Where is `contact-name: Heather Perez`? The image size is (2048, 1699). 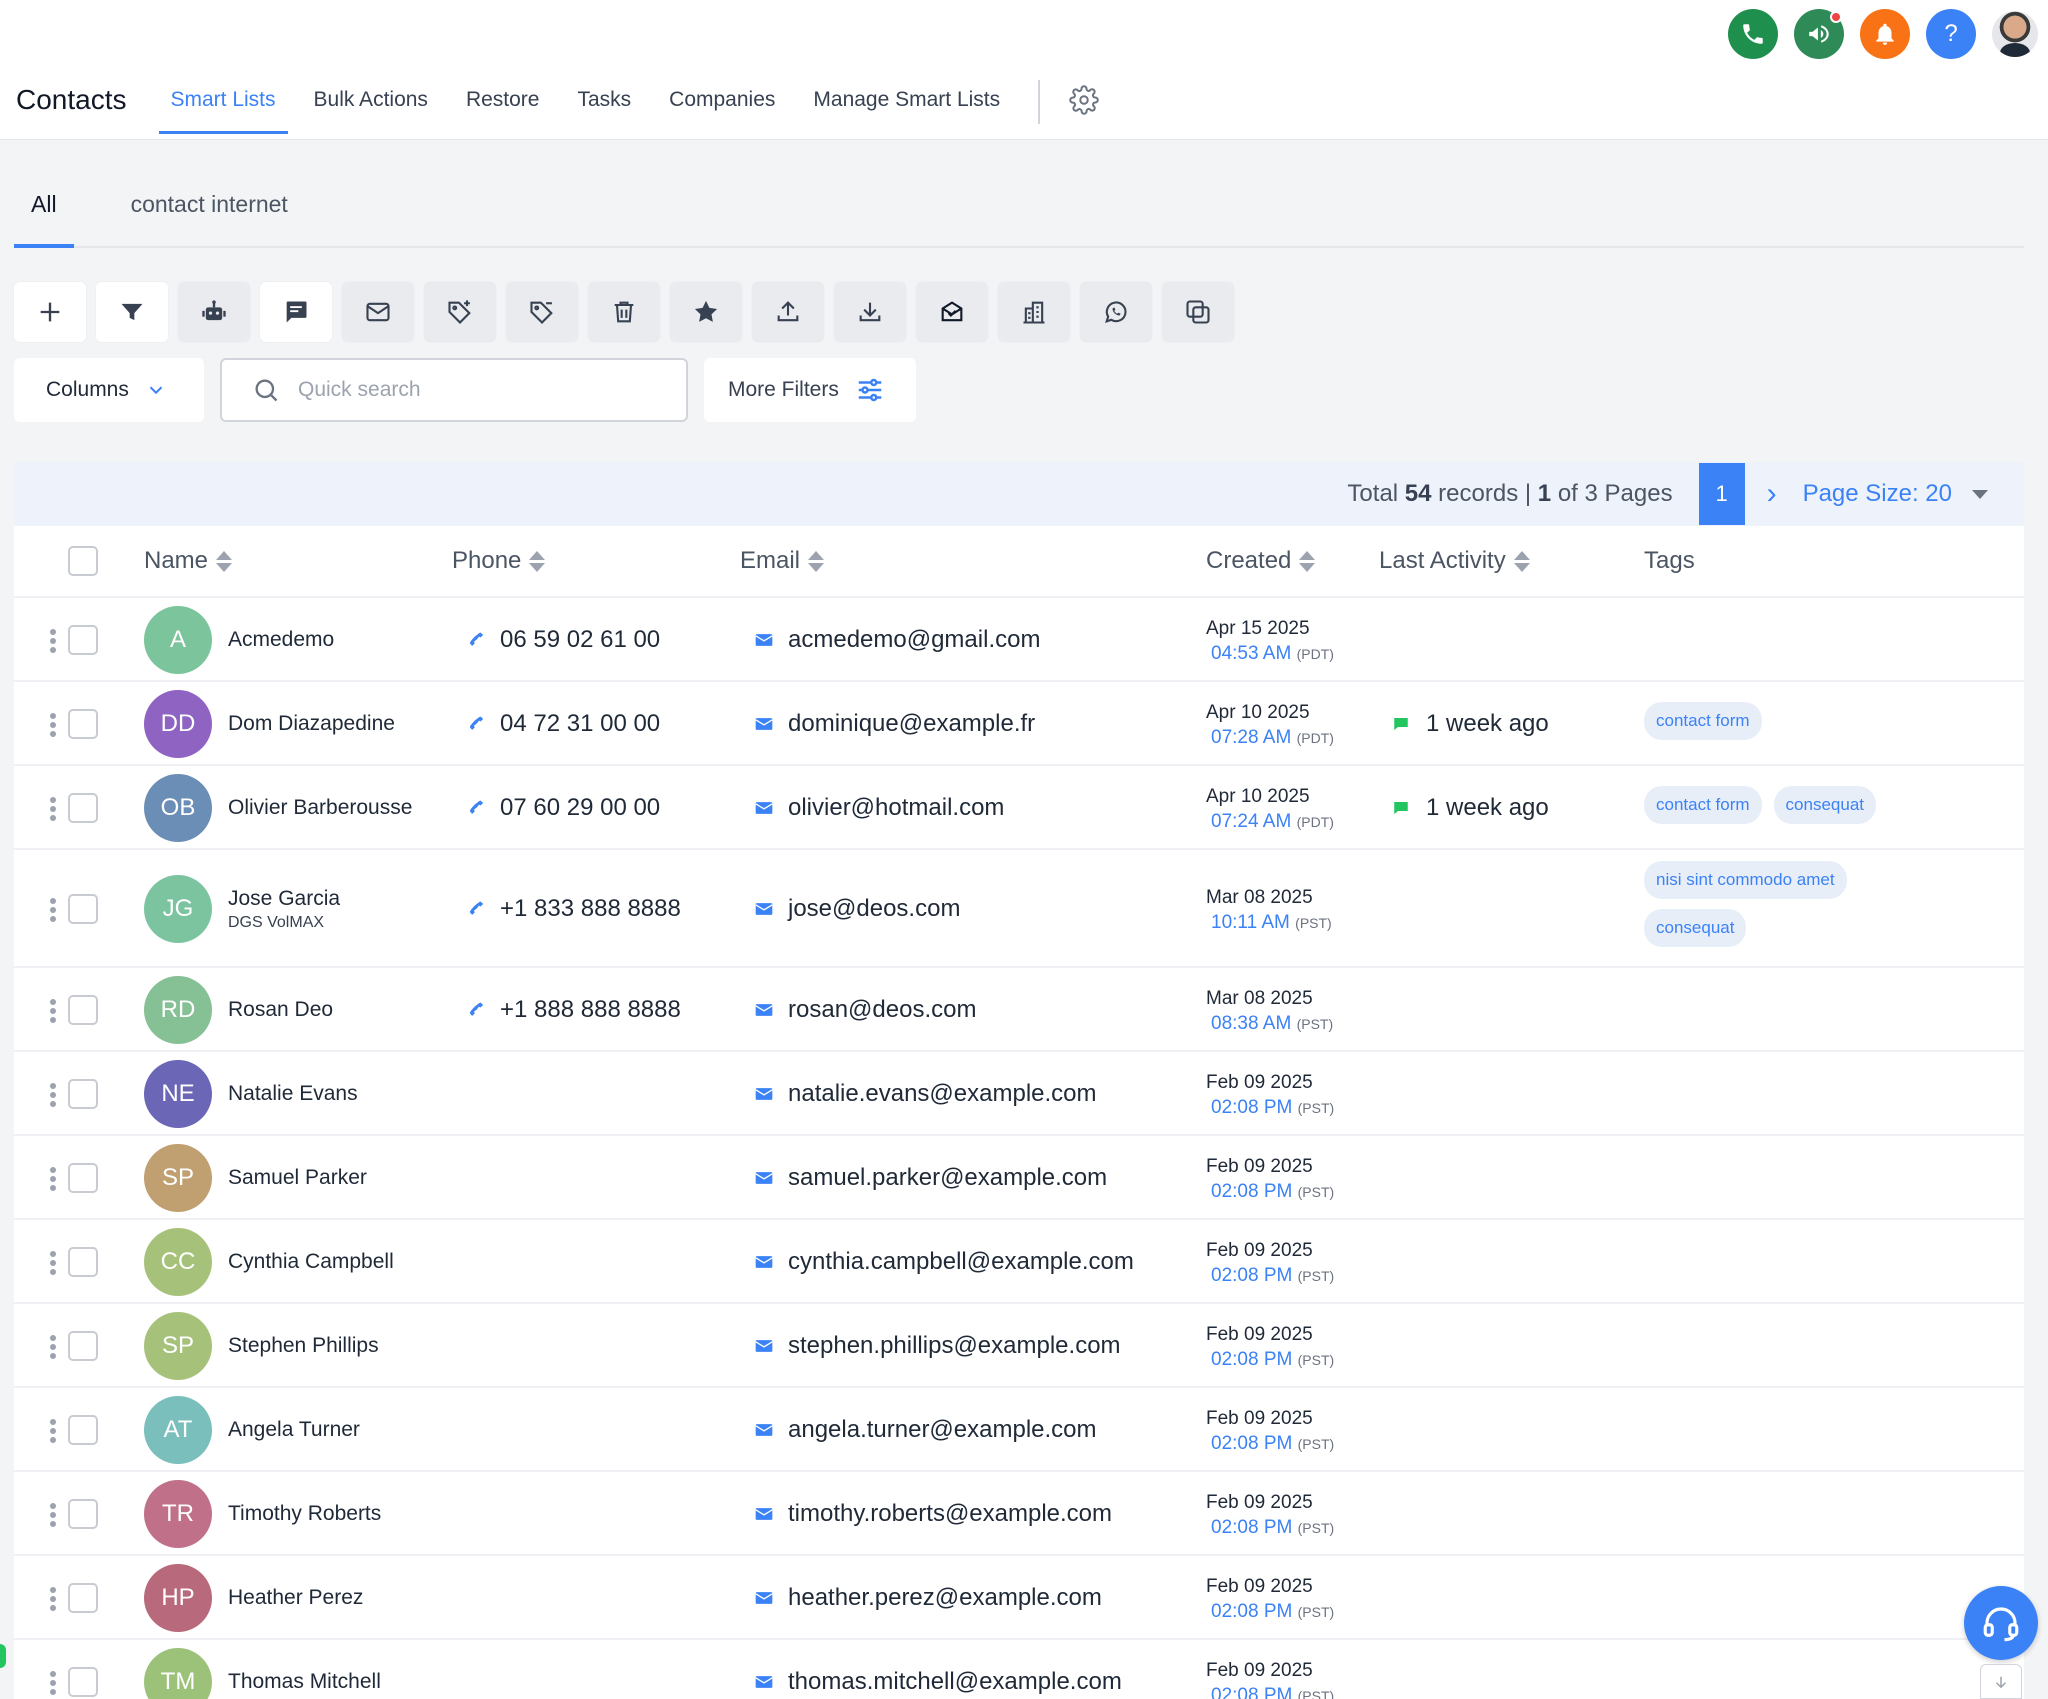 contact-name: Heather Perez is located at coordinates (295, 1598).